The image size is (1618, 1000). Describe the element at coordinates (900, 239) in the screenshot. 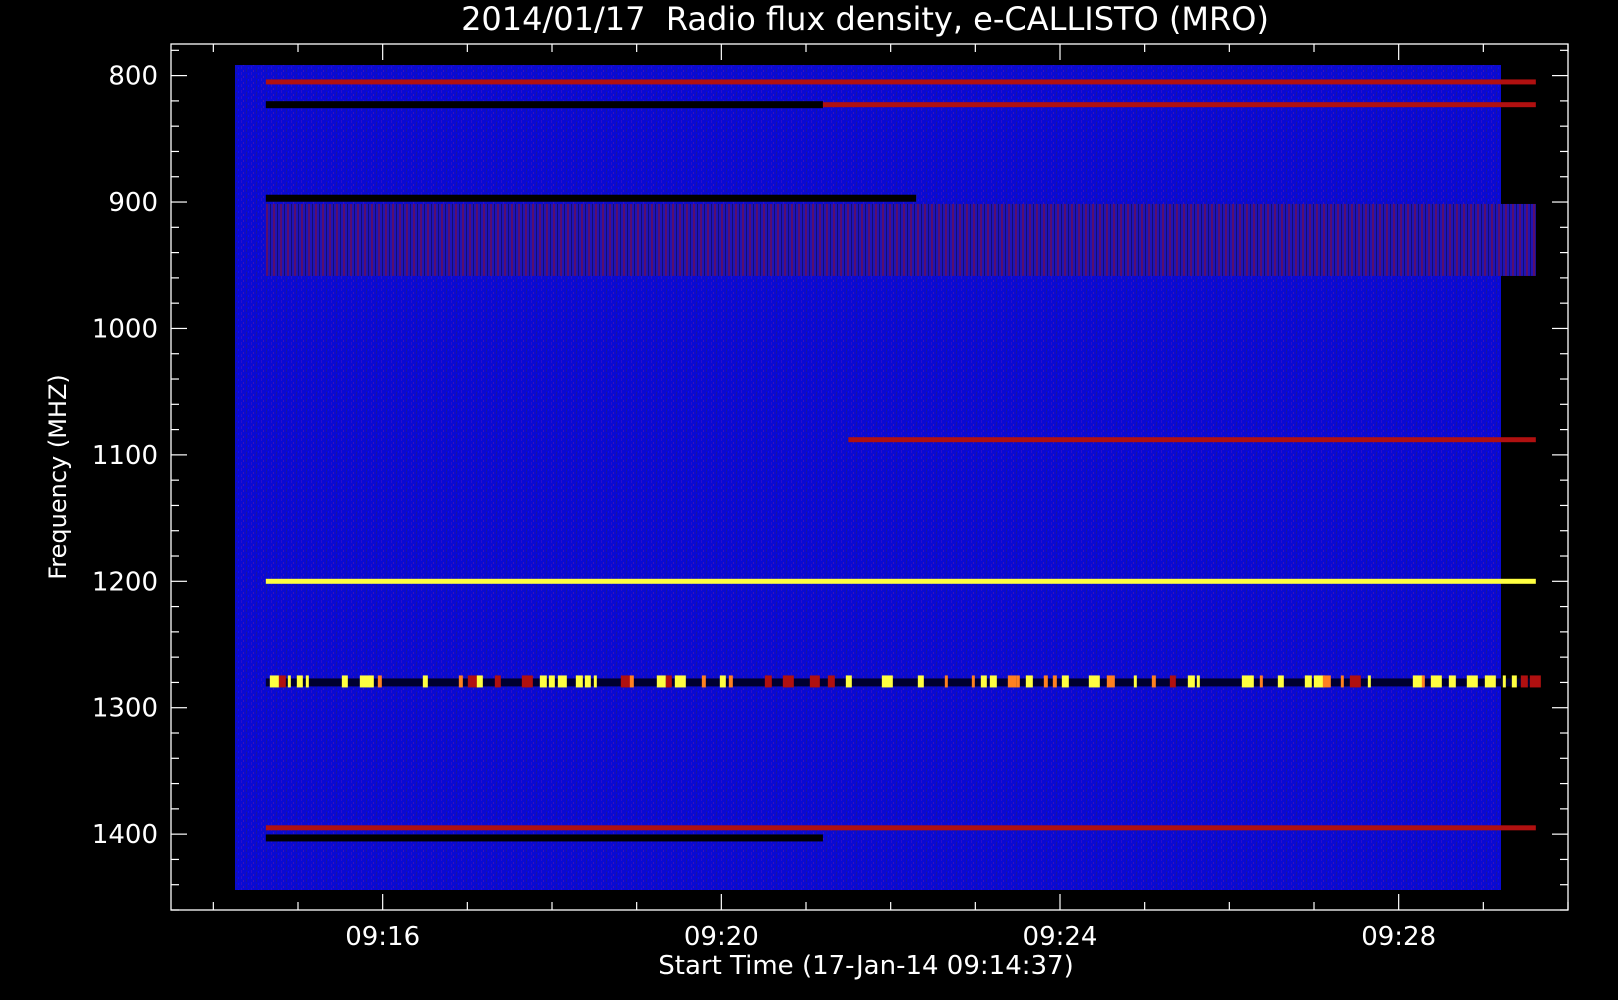

I see `heatmap-striped-region` at that location.